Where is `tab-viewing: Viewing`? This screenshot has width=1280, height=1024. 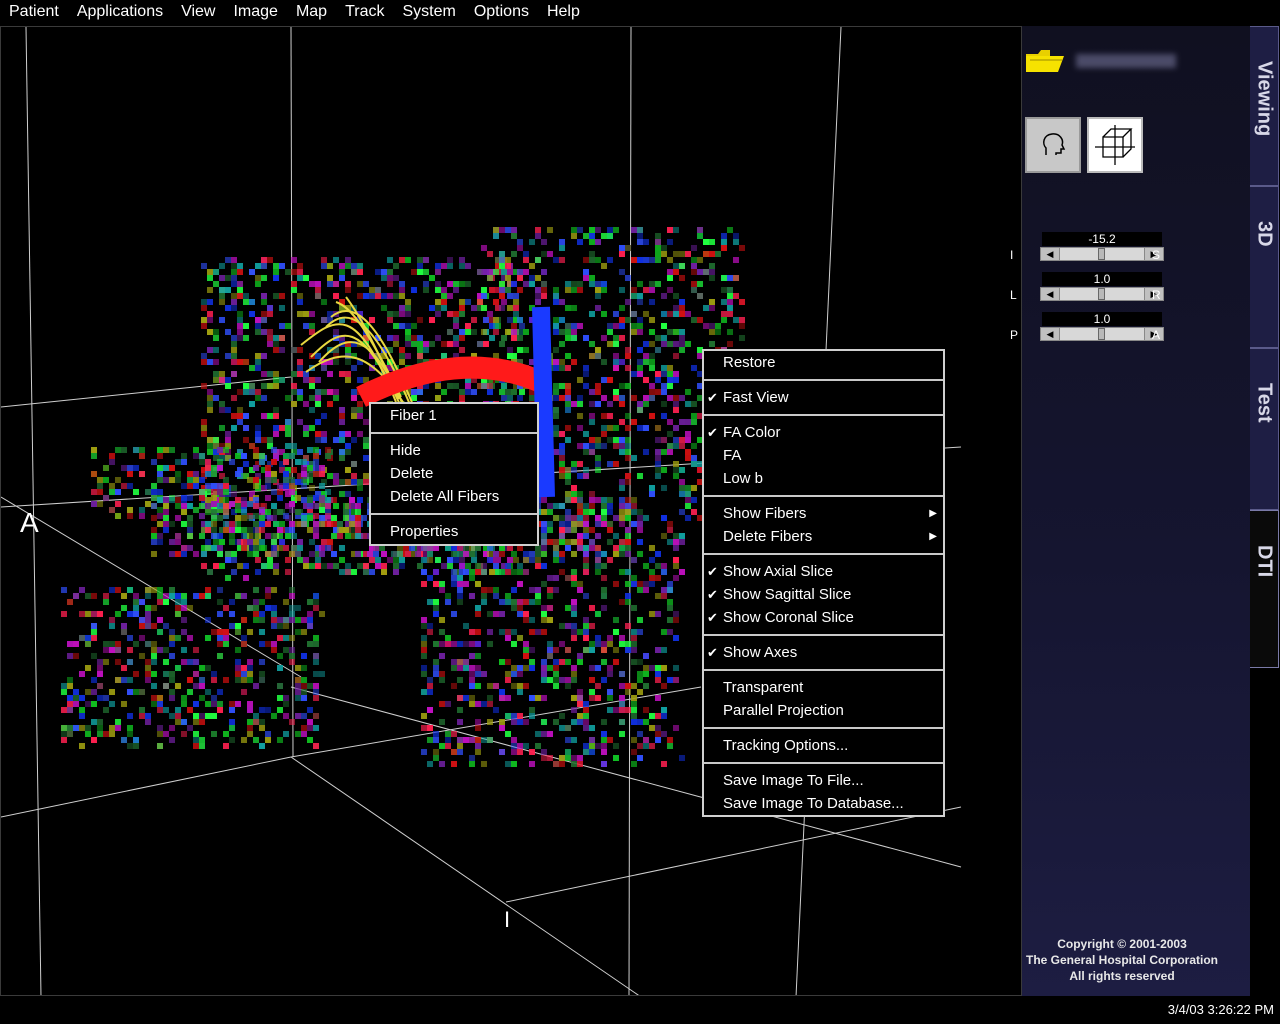 tab-viewing: Viewing is located at coordinates (1264, 106).